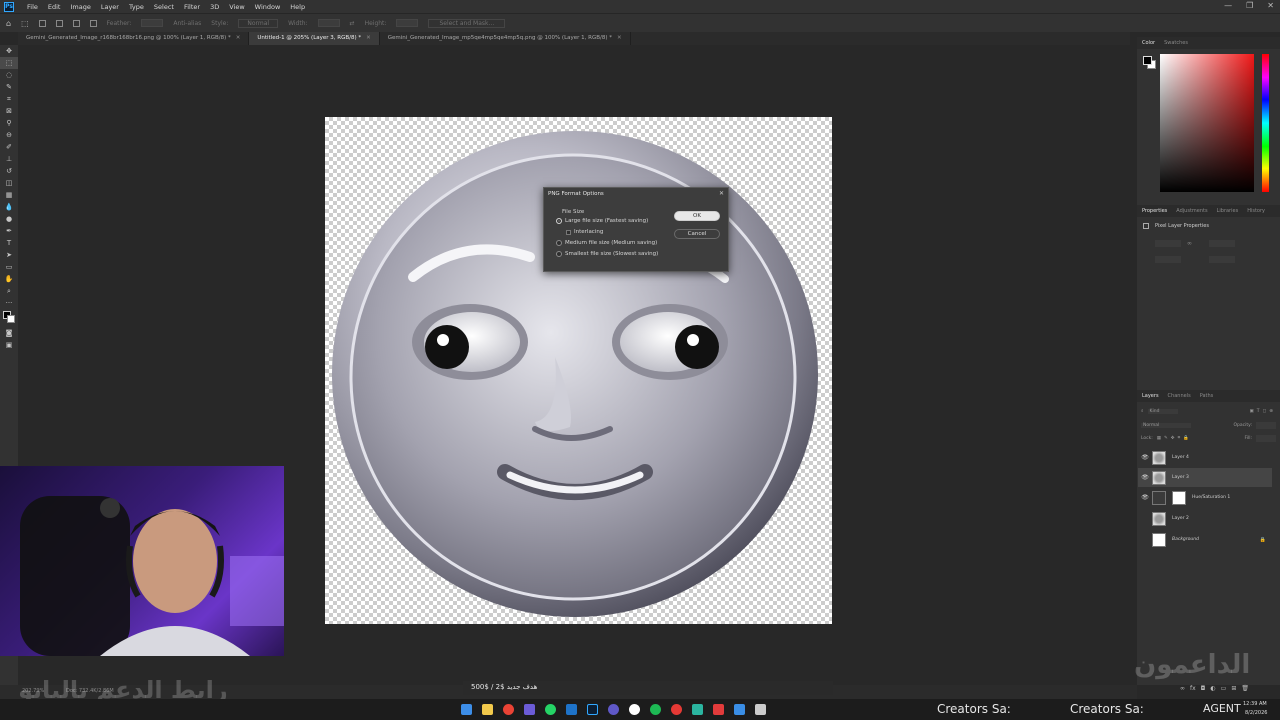  Describe the element at coordinates (697, 234) in the screenshot. I see `cancel-button: Cancel` at that location.